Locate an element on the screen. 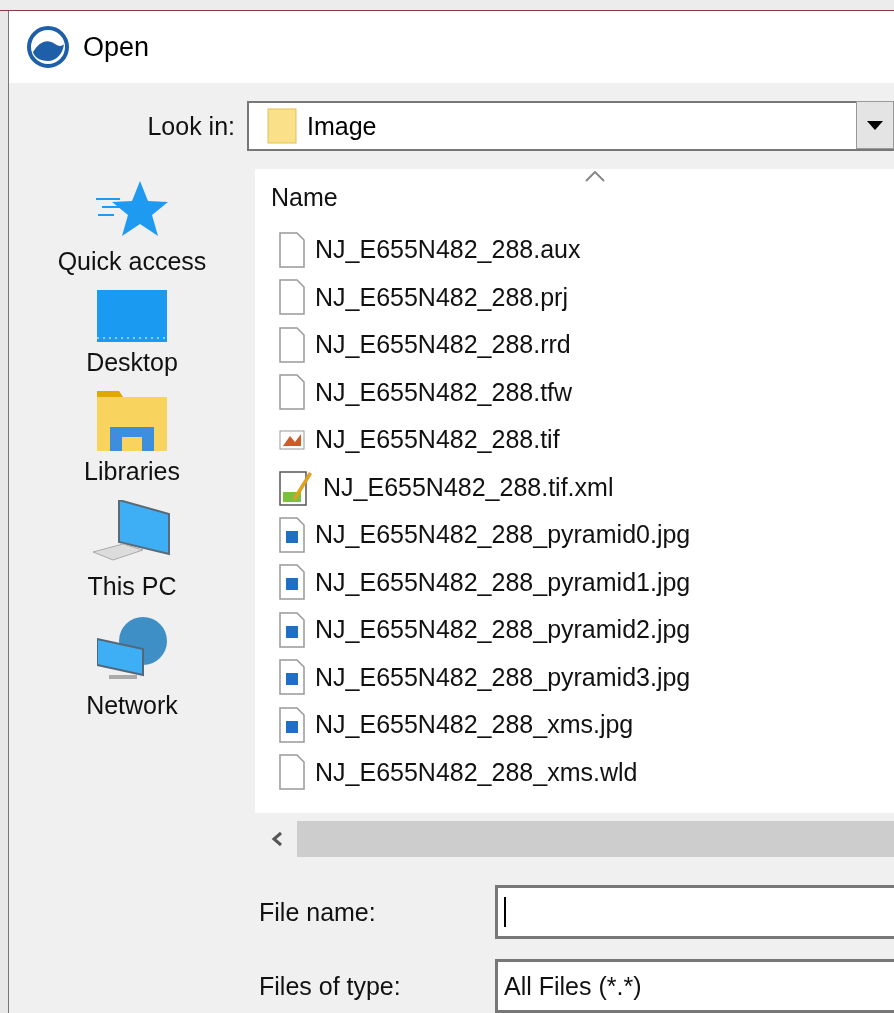 The height and width of the screenshot is (1013, 894). file-row: NJ_E655N482_288.prj is located at coordinates (582, 297).